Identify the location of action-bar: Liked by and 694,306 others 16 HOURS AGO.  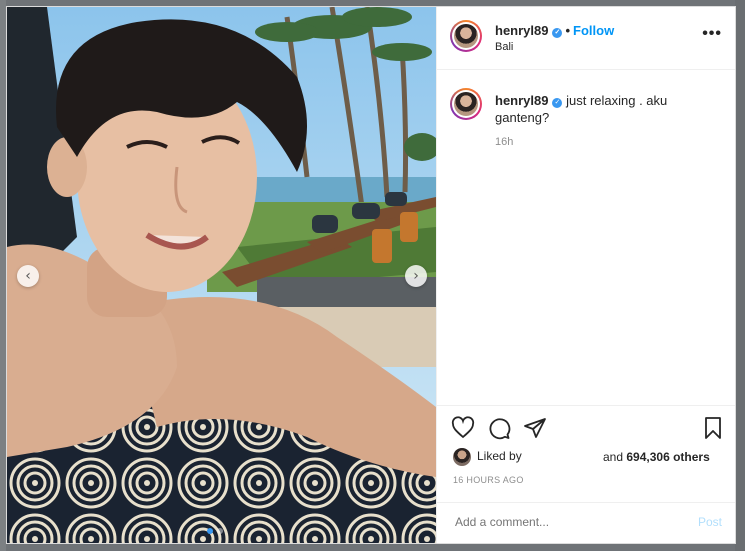
(586, 459).